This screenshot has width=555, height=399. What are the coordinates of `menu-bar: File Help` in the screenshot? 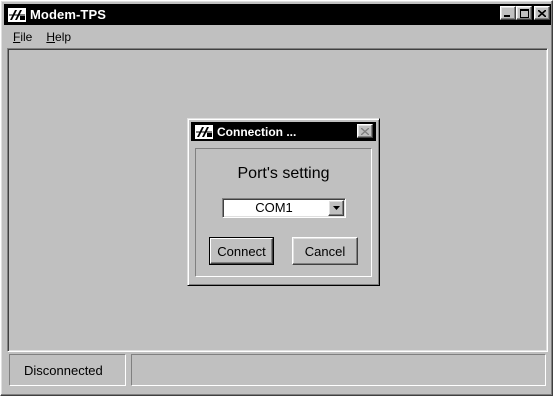 It's located at (277, 37).